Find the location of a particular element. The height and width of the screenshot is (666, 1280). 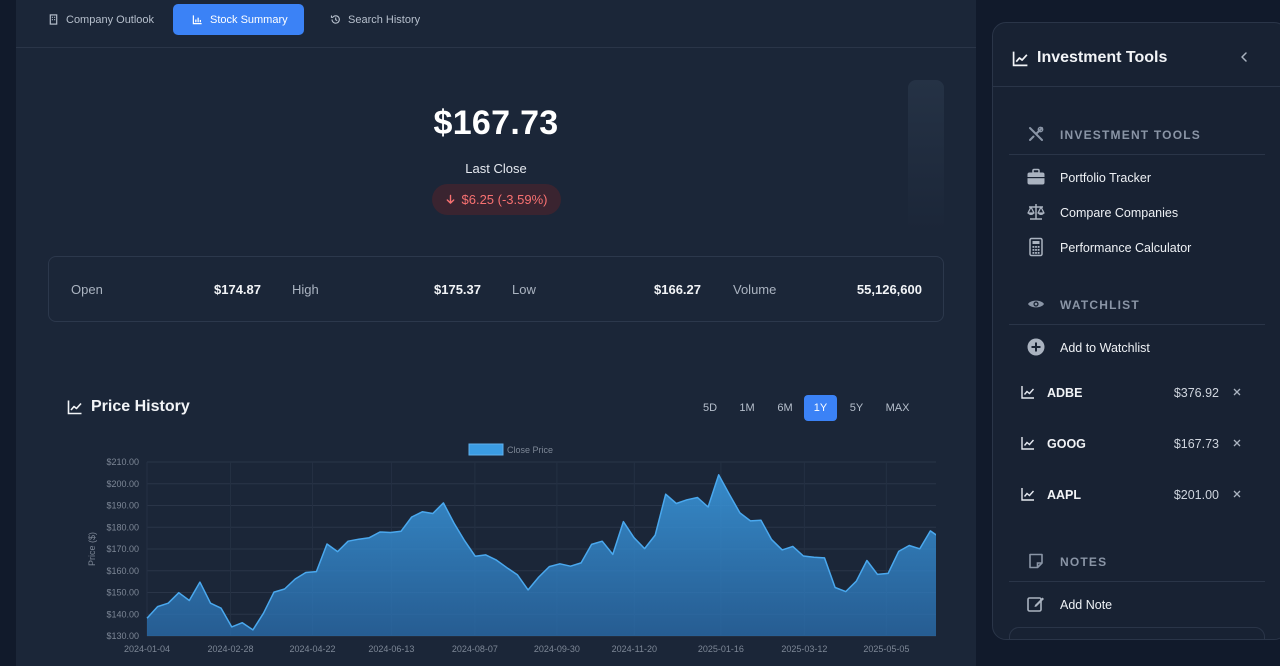

x-tick-label: 2024-01-04 is located at coordinates (147, 649).